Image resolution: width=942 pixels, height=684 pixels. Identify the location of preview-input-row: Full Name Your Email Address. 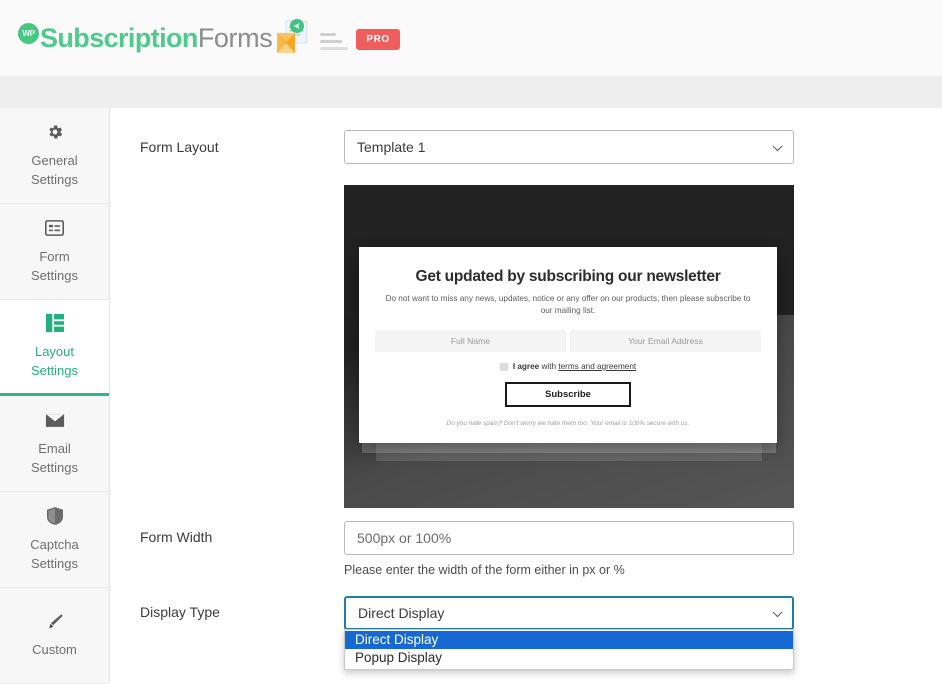
(568, 341).